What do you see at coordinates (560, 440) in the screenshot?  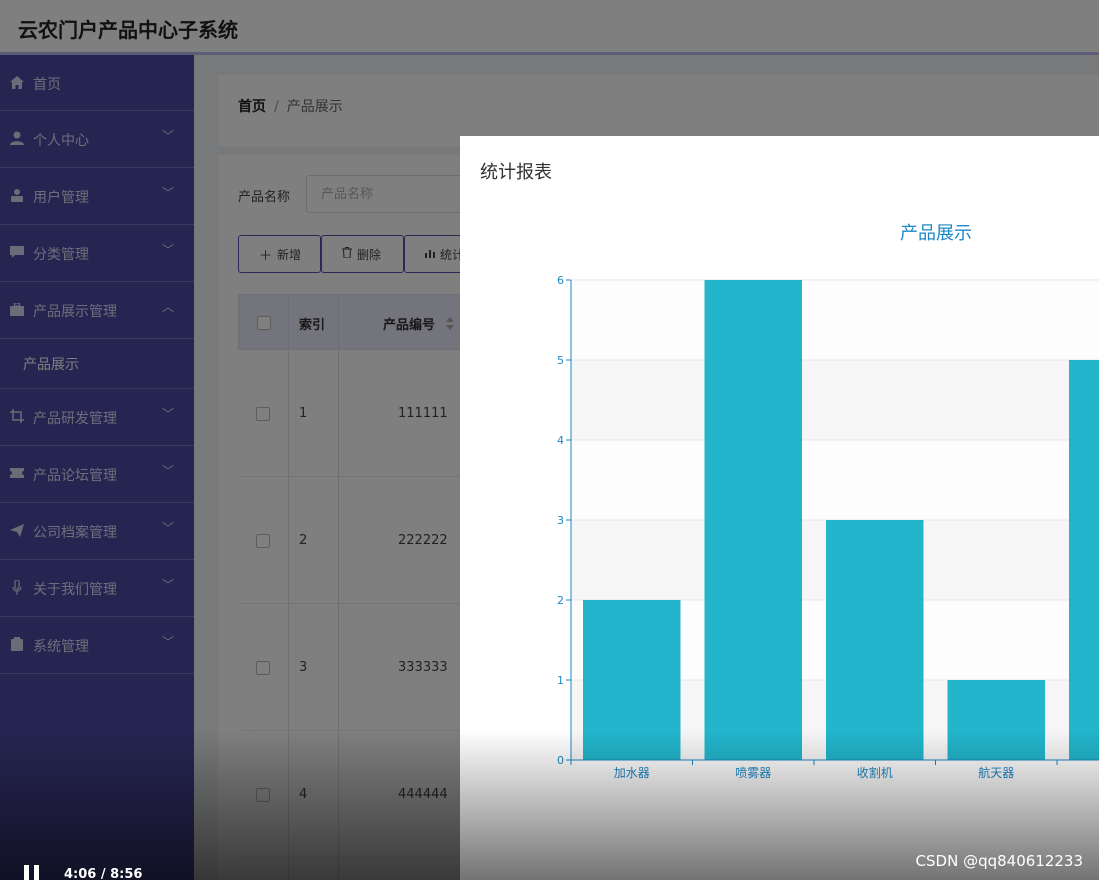 I see `y-tick-label: 4` at bounding box center [560, 440].